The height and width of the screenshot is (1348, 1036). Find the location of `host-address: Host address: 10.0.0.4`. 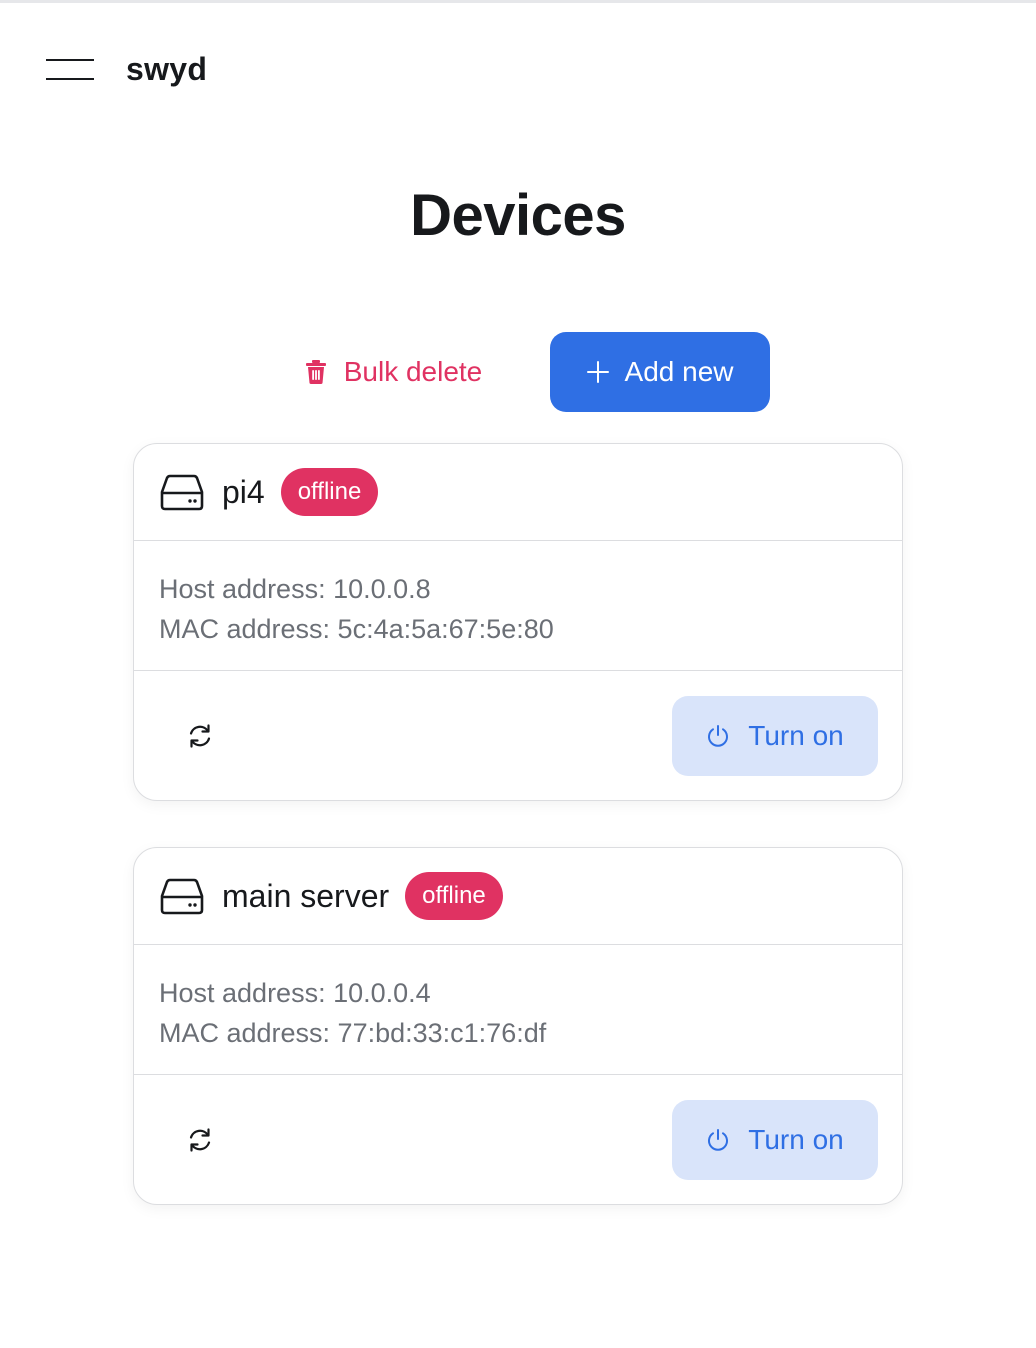

host-address: Host address: 10.0.0.4 is located at coordinates (295, 993).